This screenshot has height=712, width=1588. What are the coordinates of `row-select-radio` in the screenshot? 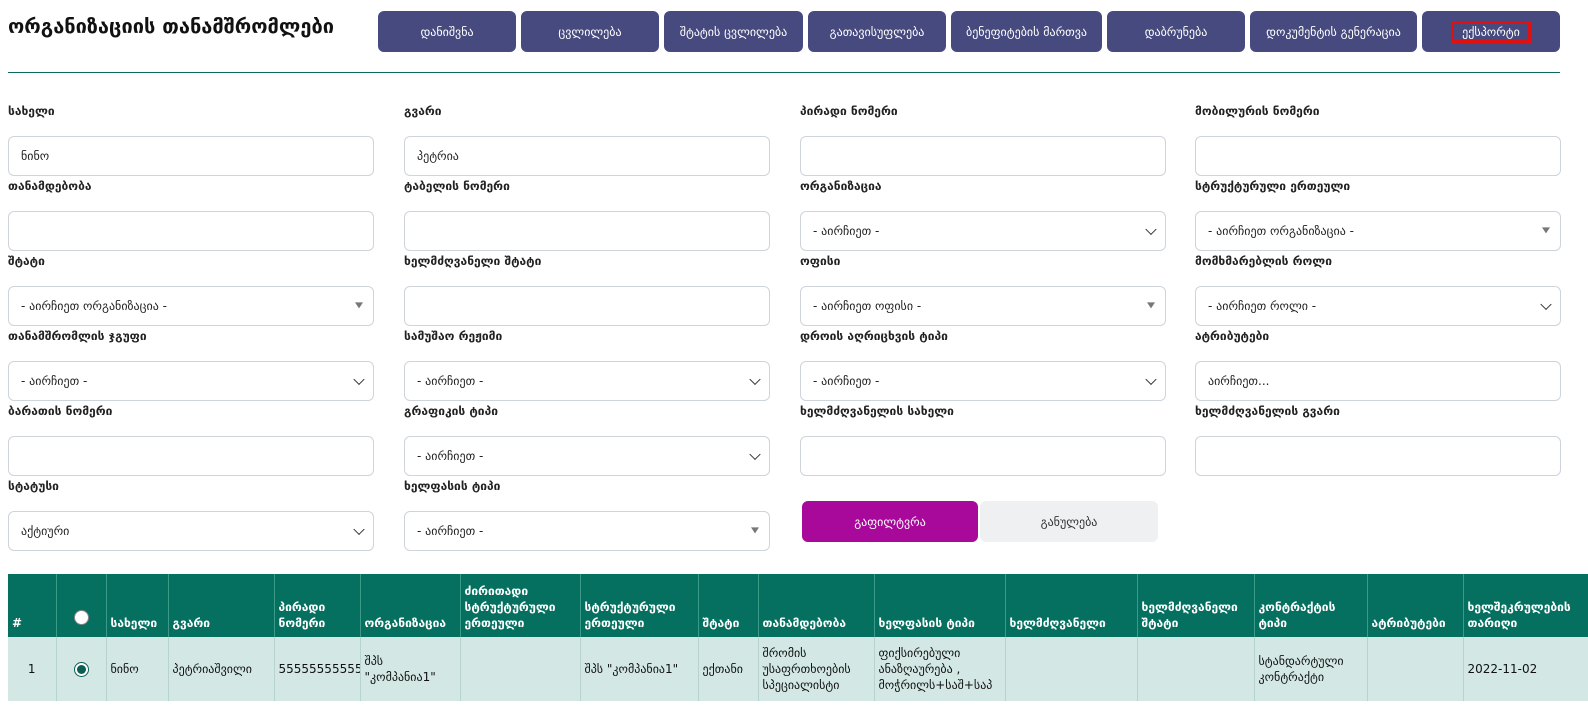 It's located at (81, 669).